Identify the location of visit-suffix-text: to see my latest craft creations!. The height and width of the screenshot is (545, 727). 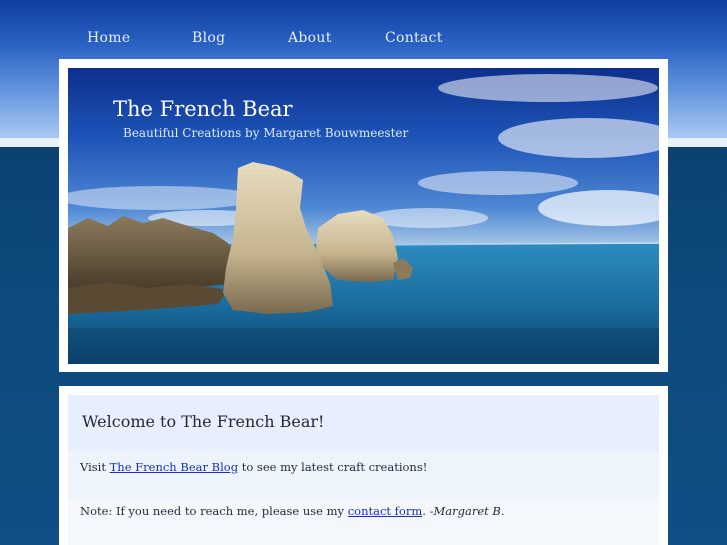
(333, 467).